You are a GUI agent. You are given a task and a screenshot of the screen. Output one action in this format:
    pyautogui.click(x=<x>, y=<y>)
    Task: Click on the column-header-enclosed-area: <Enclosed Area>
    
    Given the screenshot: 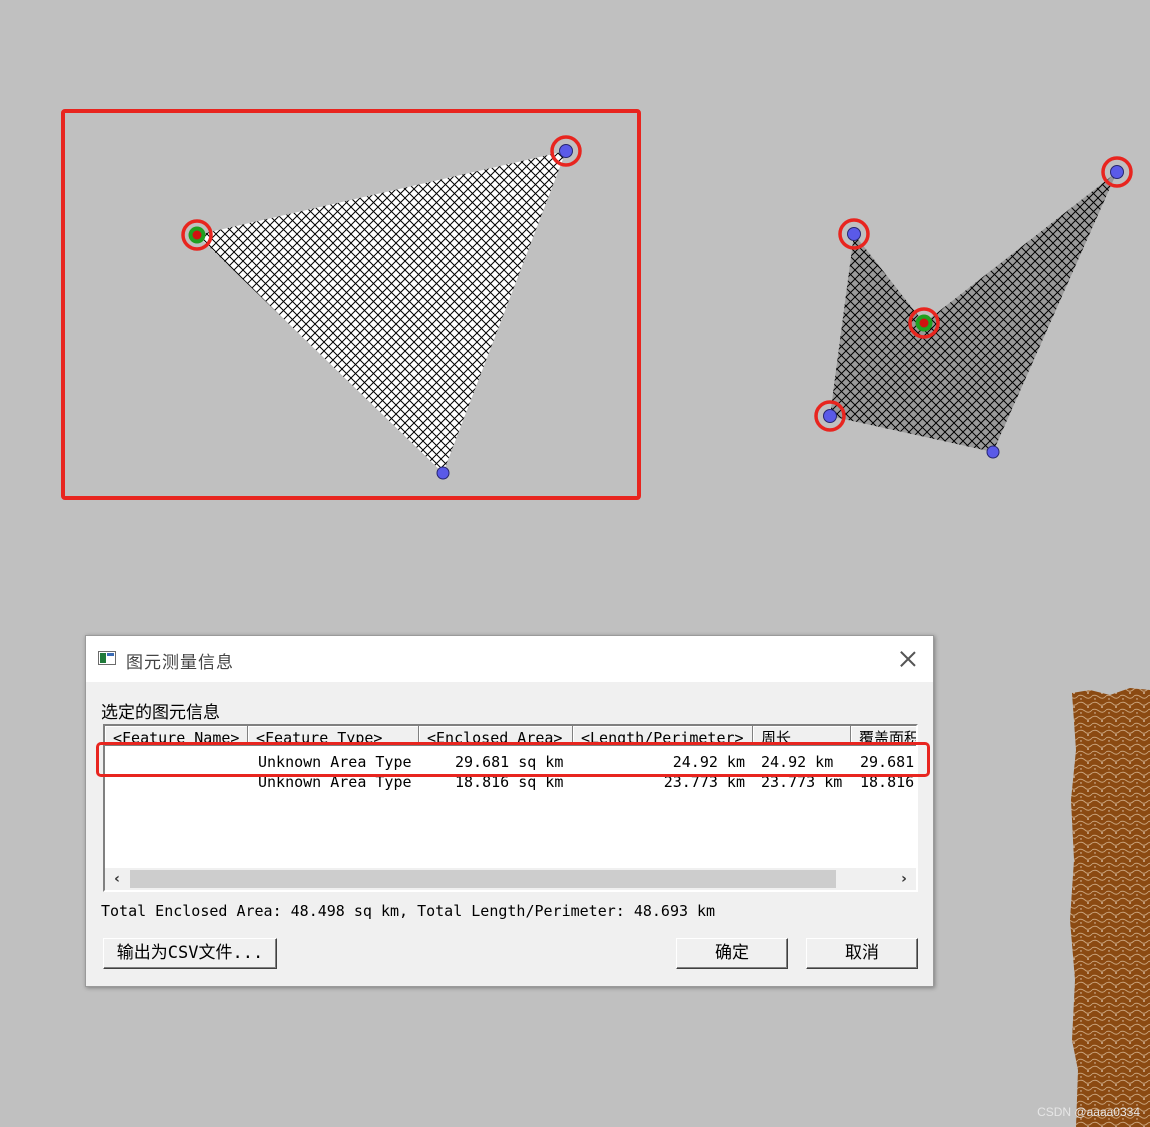 What is the action you would take?
    pyautogui.click(x=496, y=736)
    